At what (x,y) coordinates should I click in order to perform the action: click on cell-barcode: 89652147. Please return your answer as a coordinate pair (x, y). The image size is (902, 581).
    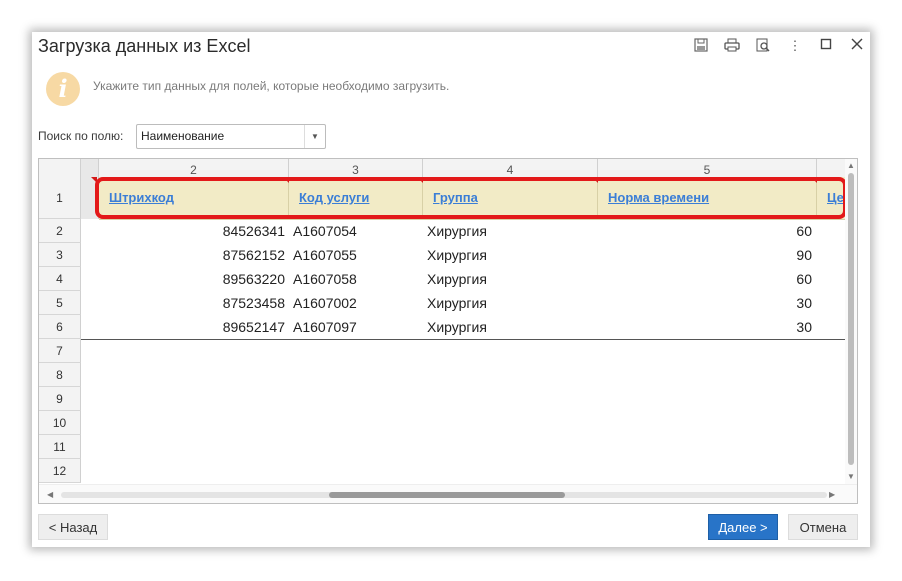
    Looking at the image, I should click on (192, 327).